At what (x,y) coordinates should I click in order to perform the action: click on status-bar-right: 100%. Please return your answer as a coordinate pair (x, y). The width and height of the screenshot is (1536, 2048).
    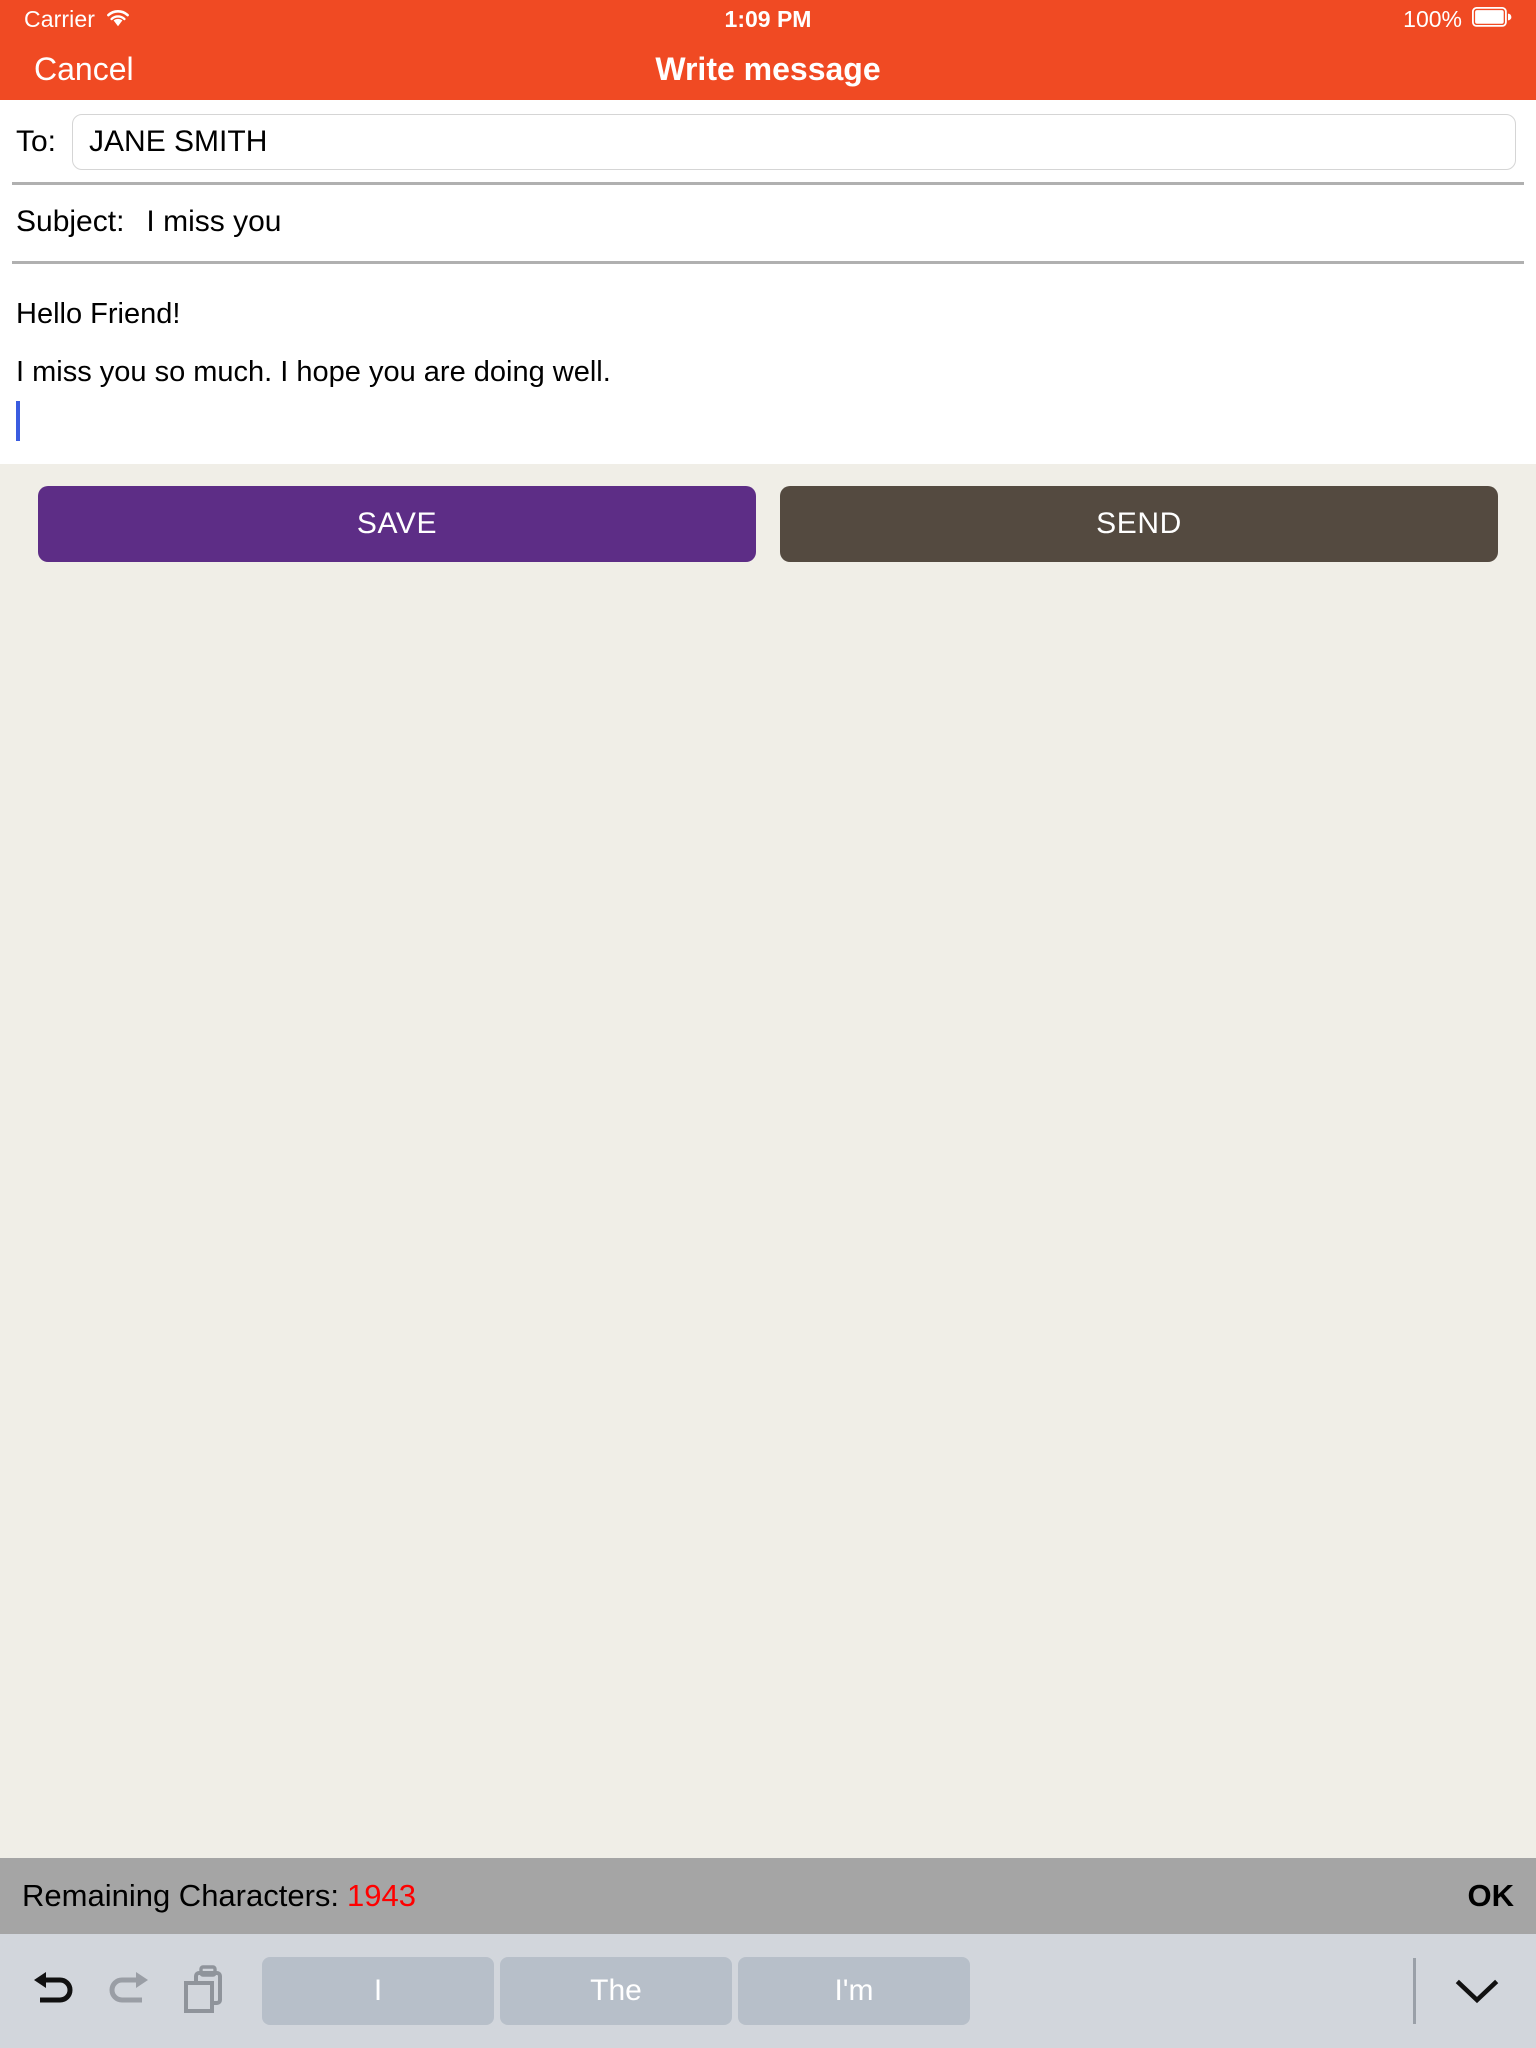
    Looking at the image, I should click on (1457, 19).